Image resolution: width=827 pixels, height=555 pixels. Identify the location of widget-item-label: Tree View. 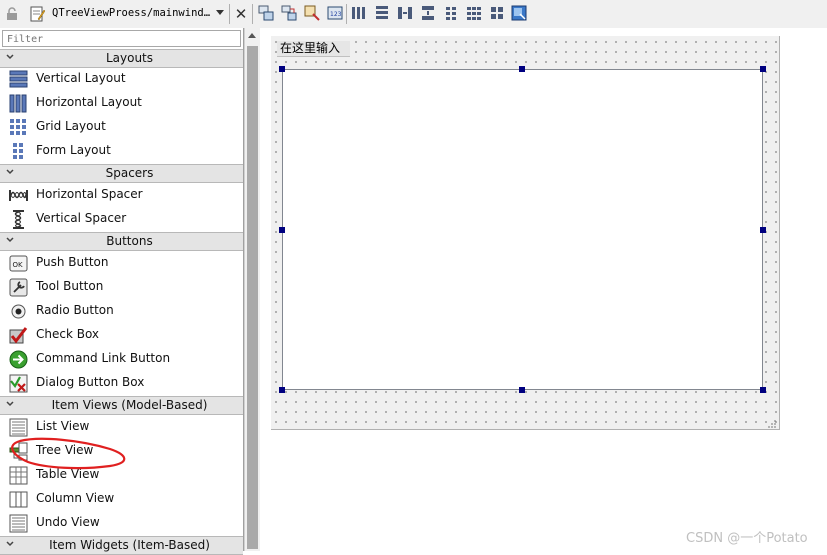
(65, 450).